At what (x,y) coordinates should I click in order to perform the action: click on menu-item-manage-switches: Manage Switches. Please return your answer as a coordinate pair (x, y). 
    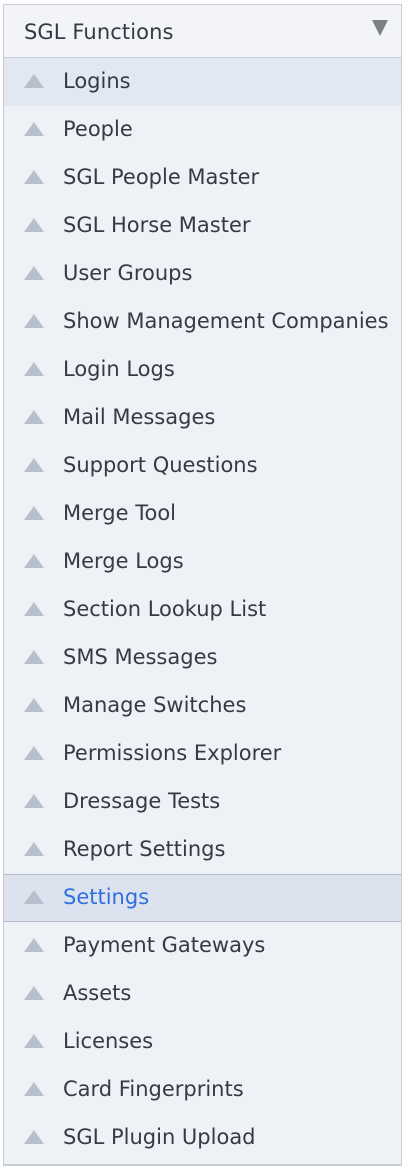
    Looking at the image, I should click on (202, 706).